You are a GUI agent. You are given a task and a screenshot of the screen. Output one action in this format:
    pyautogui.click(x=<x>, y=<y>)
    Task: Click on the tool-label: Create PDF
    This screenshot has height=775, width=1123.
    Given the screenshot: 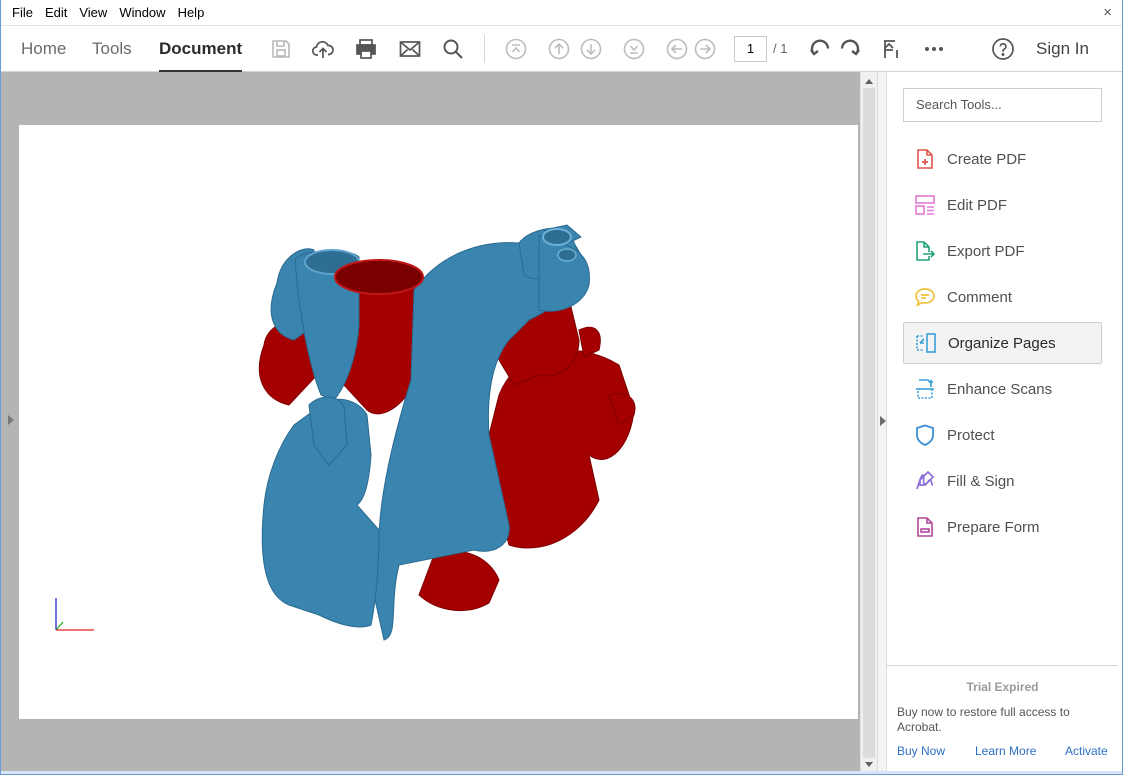 What is the action you would take?
    pyautogui.click(x=987, y=159)
    